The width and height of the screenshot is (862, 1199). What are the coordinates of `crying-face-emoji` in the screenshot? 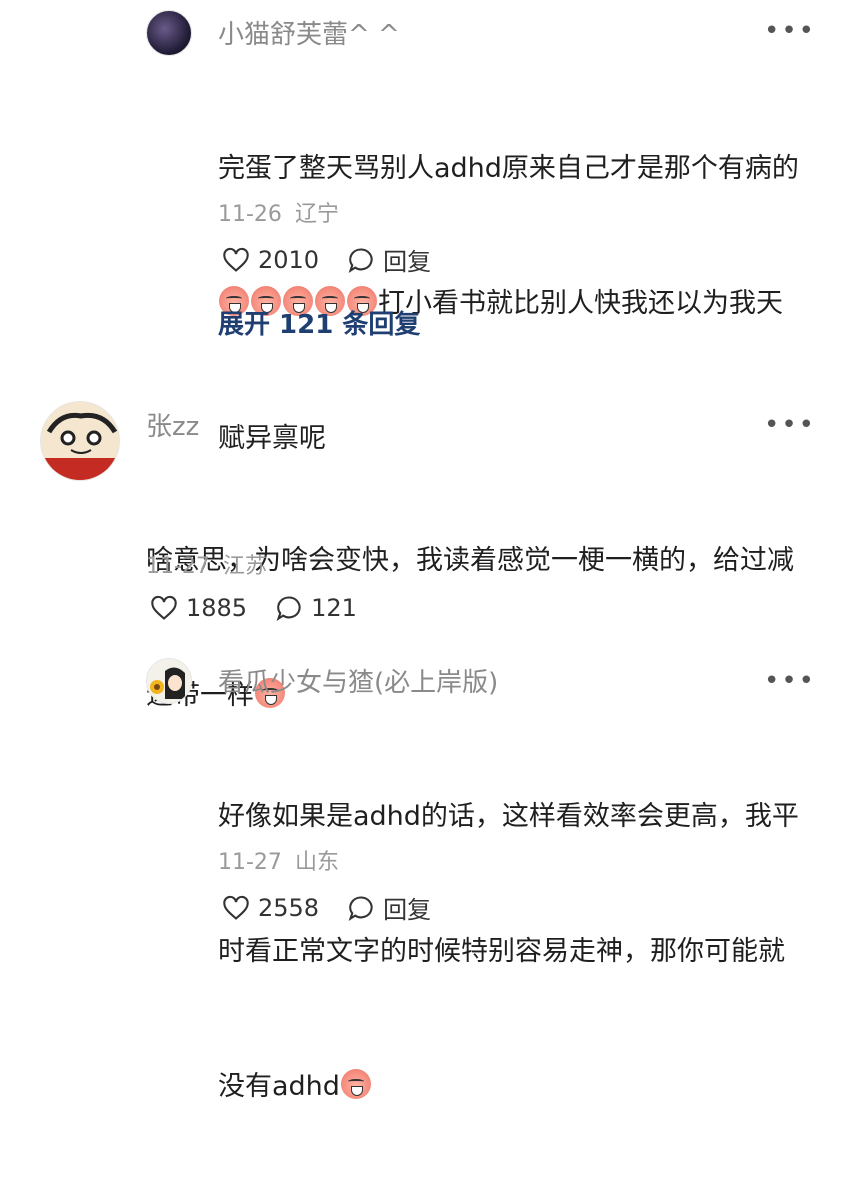 It's located at (355, 1084).